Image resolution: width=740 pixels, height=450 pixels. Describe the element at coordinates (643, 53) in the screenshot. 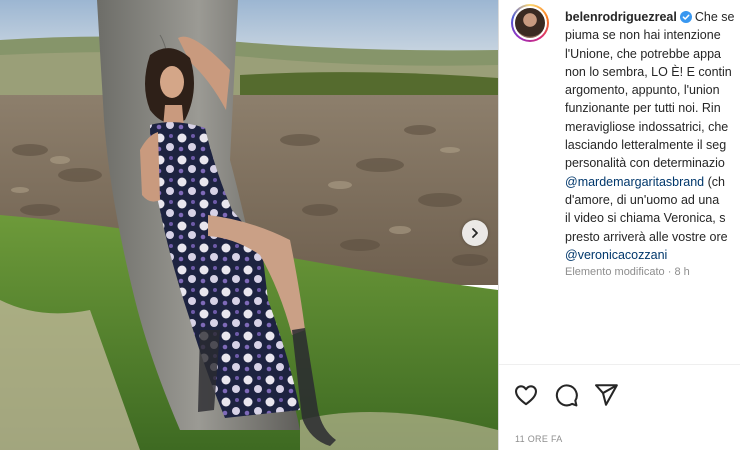

I see `caption-line-2: l'Unione, che potrebbe appa` at that location.